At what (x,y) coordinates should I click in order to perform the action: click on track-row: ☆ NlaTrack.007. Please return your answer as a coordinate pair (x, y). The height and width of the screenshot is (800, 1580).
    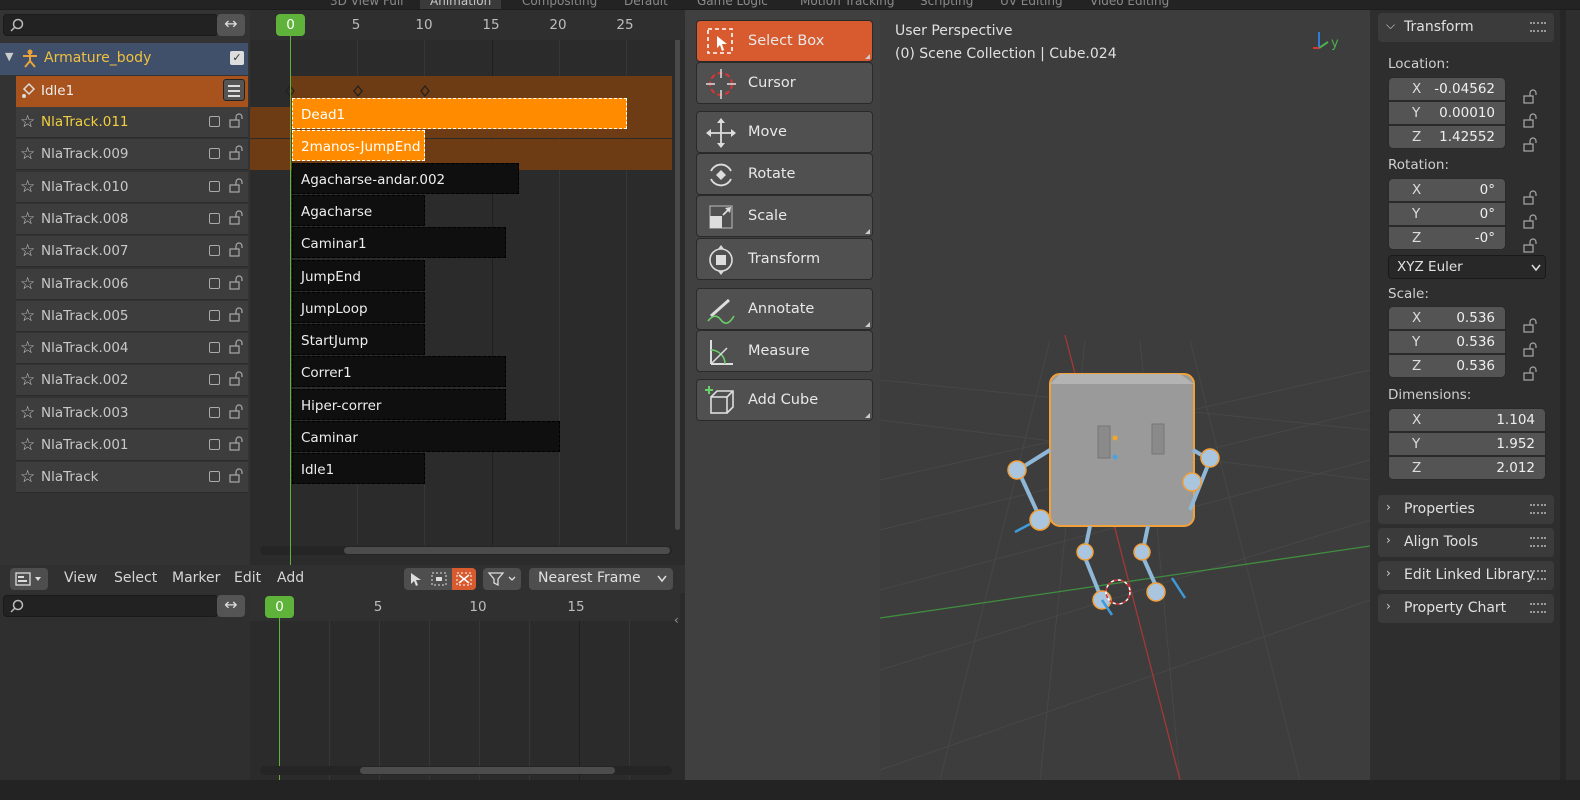
    Looking at the image, I should click on (132, 252).